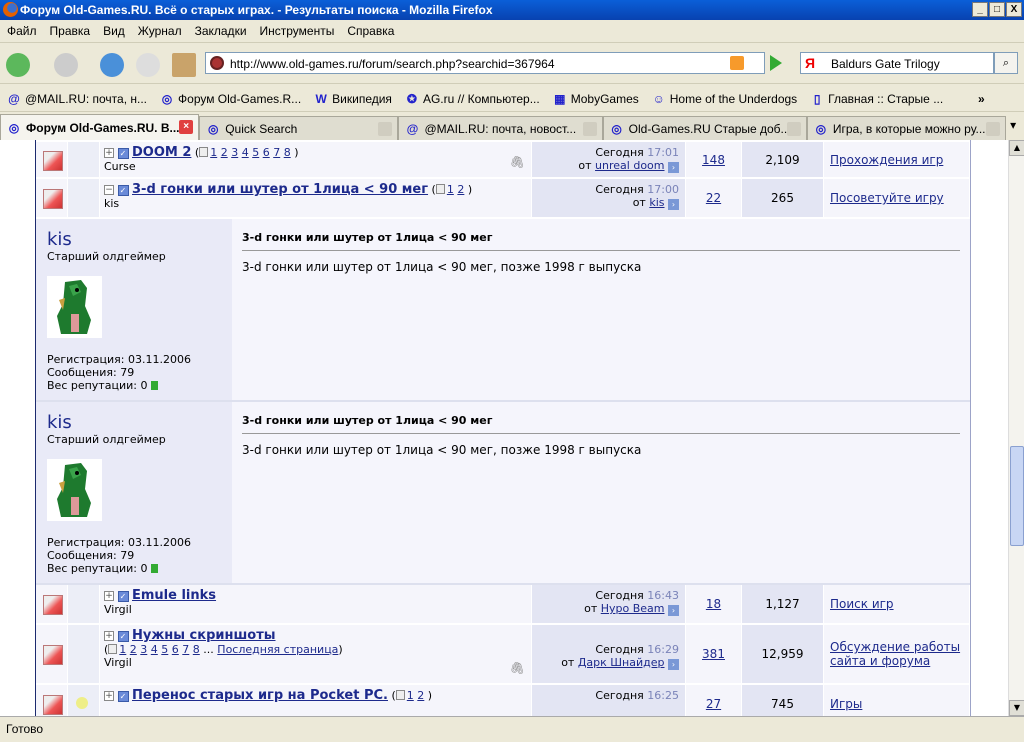  I want to click on menu-help: Справка, so click(370, 31).